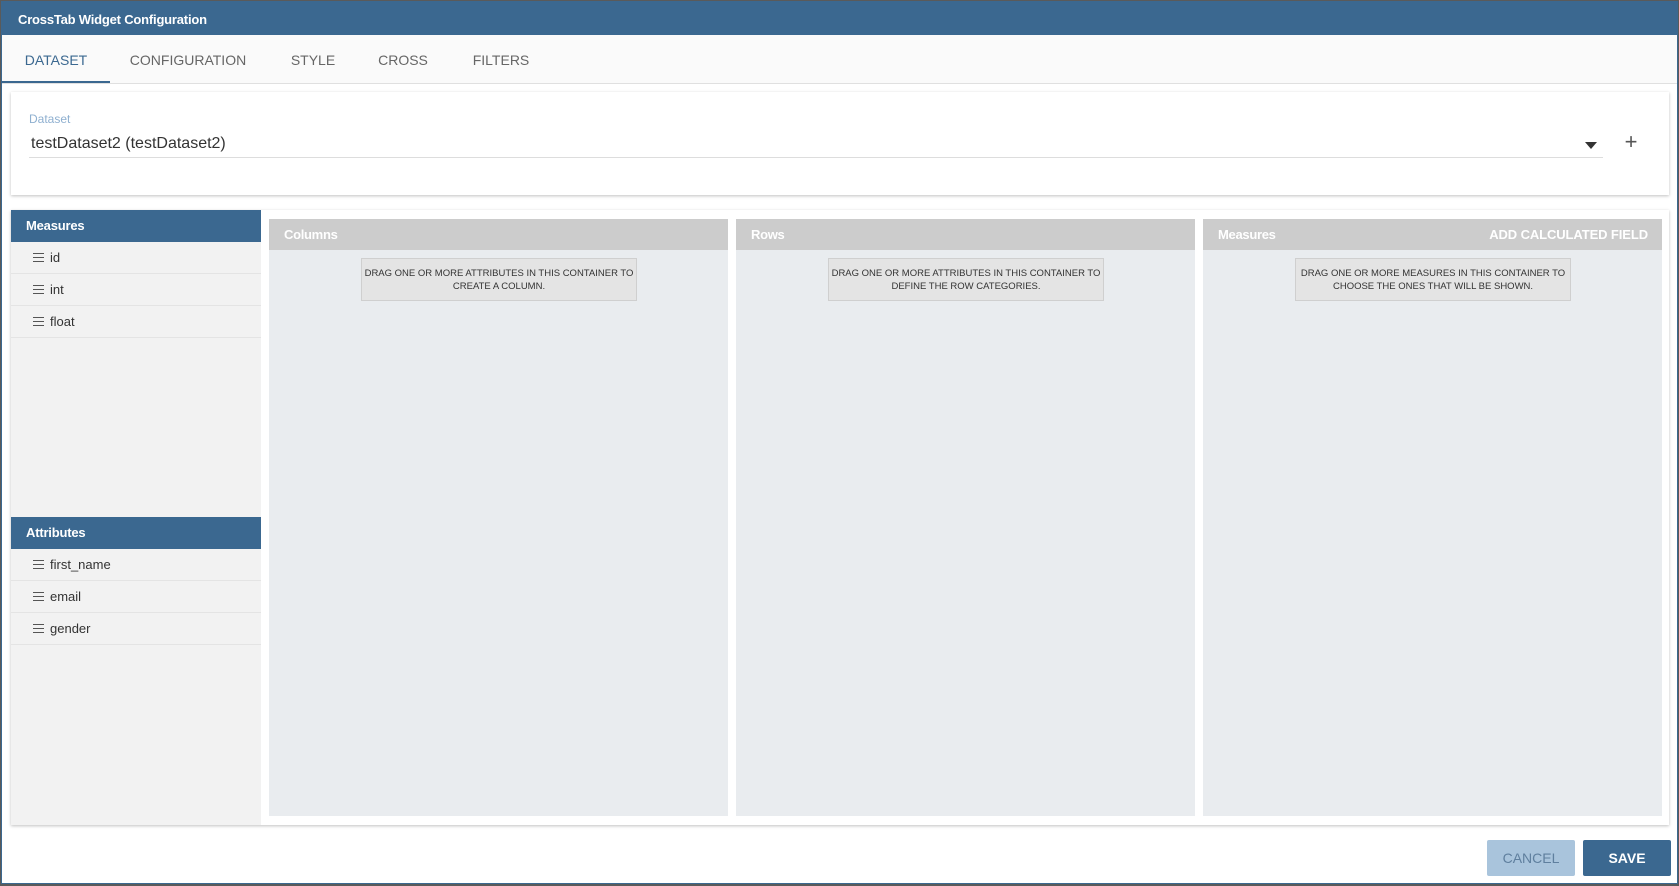  Describe the element at coordinates (188, 59) in the screenshot. I see `tab-configuration: CONFIGURATION` at that location.